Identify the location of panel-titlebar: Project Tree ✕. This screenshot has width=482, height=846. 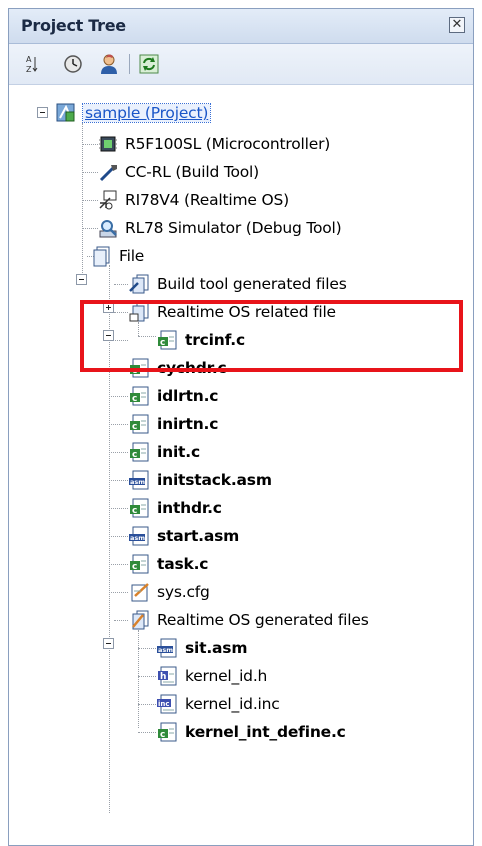
(241, 26).